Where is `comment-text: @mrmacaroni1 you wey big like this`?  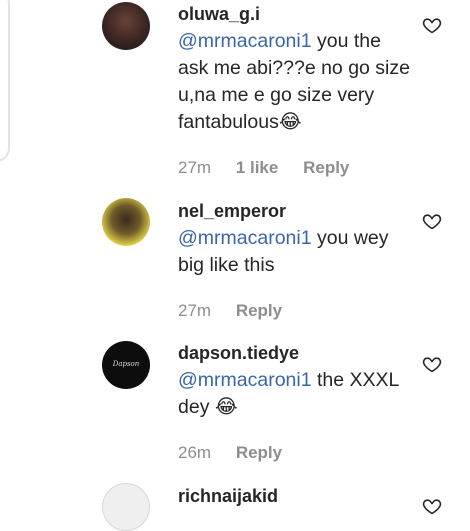
comment-text: @mrmacaroni1 you wey big like this is located at coordinates (294, 252).